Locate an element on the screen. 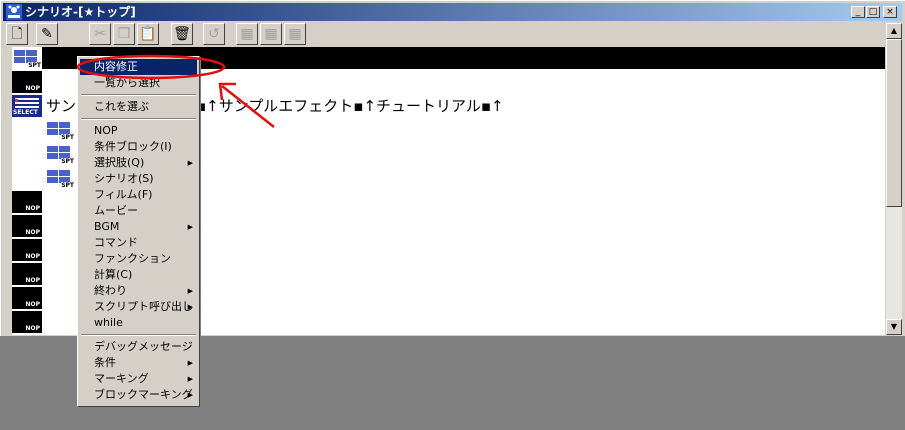 This screenshot has width=905, height=430. annotation-arrow-line is located at coordinates (248, 106).